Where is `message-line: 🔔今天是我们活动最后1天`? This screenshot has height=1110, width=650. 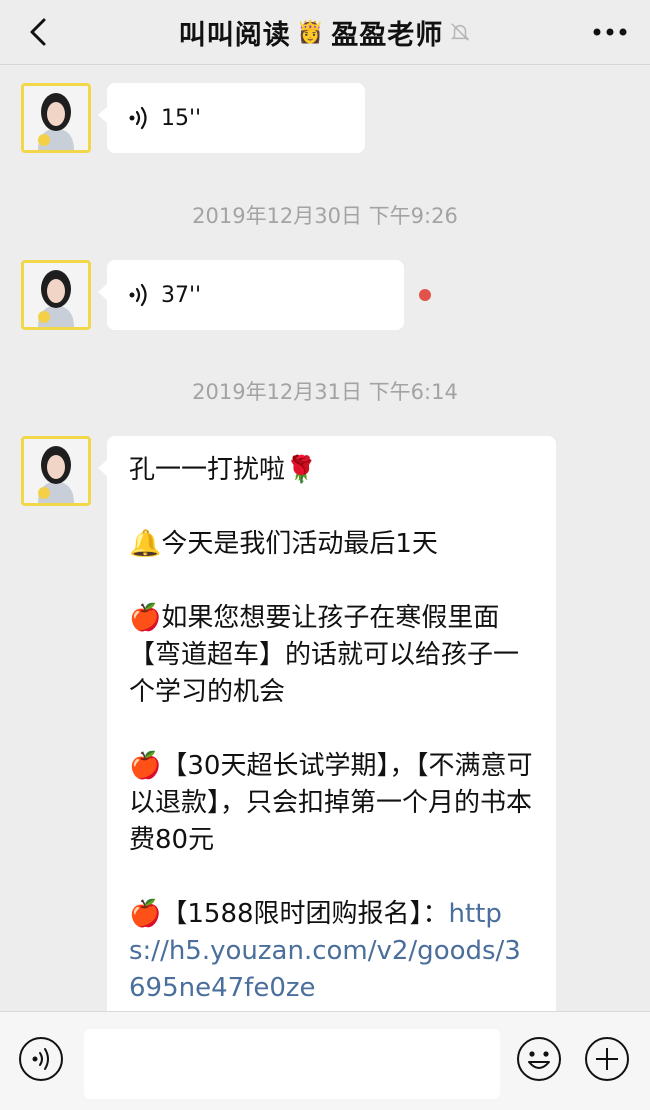 message-line: 🔔今天是我们活动最后1天 is located at coordinates (283, 544).